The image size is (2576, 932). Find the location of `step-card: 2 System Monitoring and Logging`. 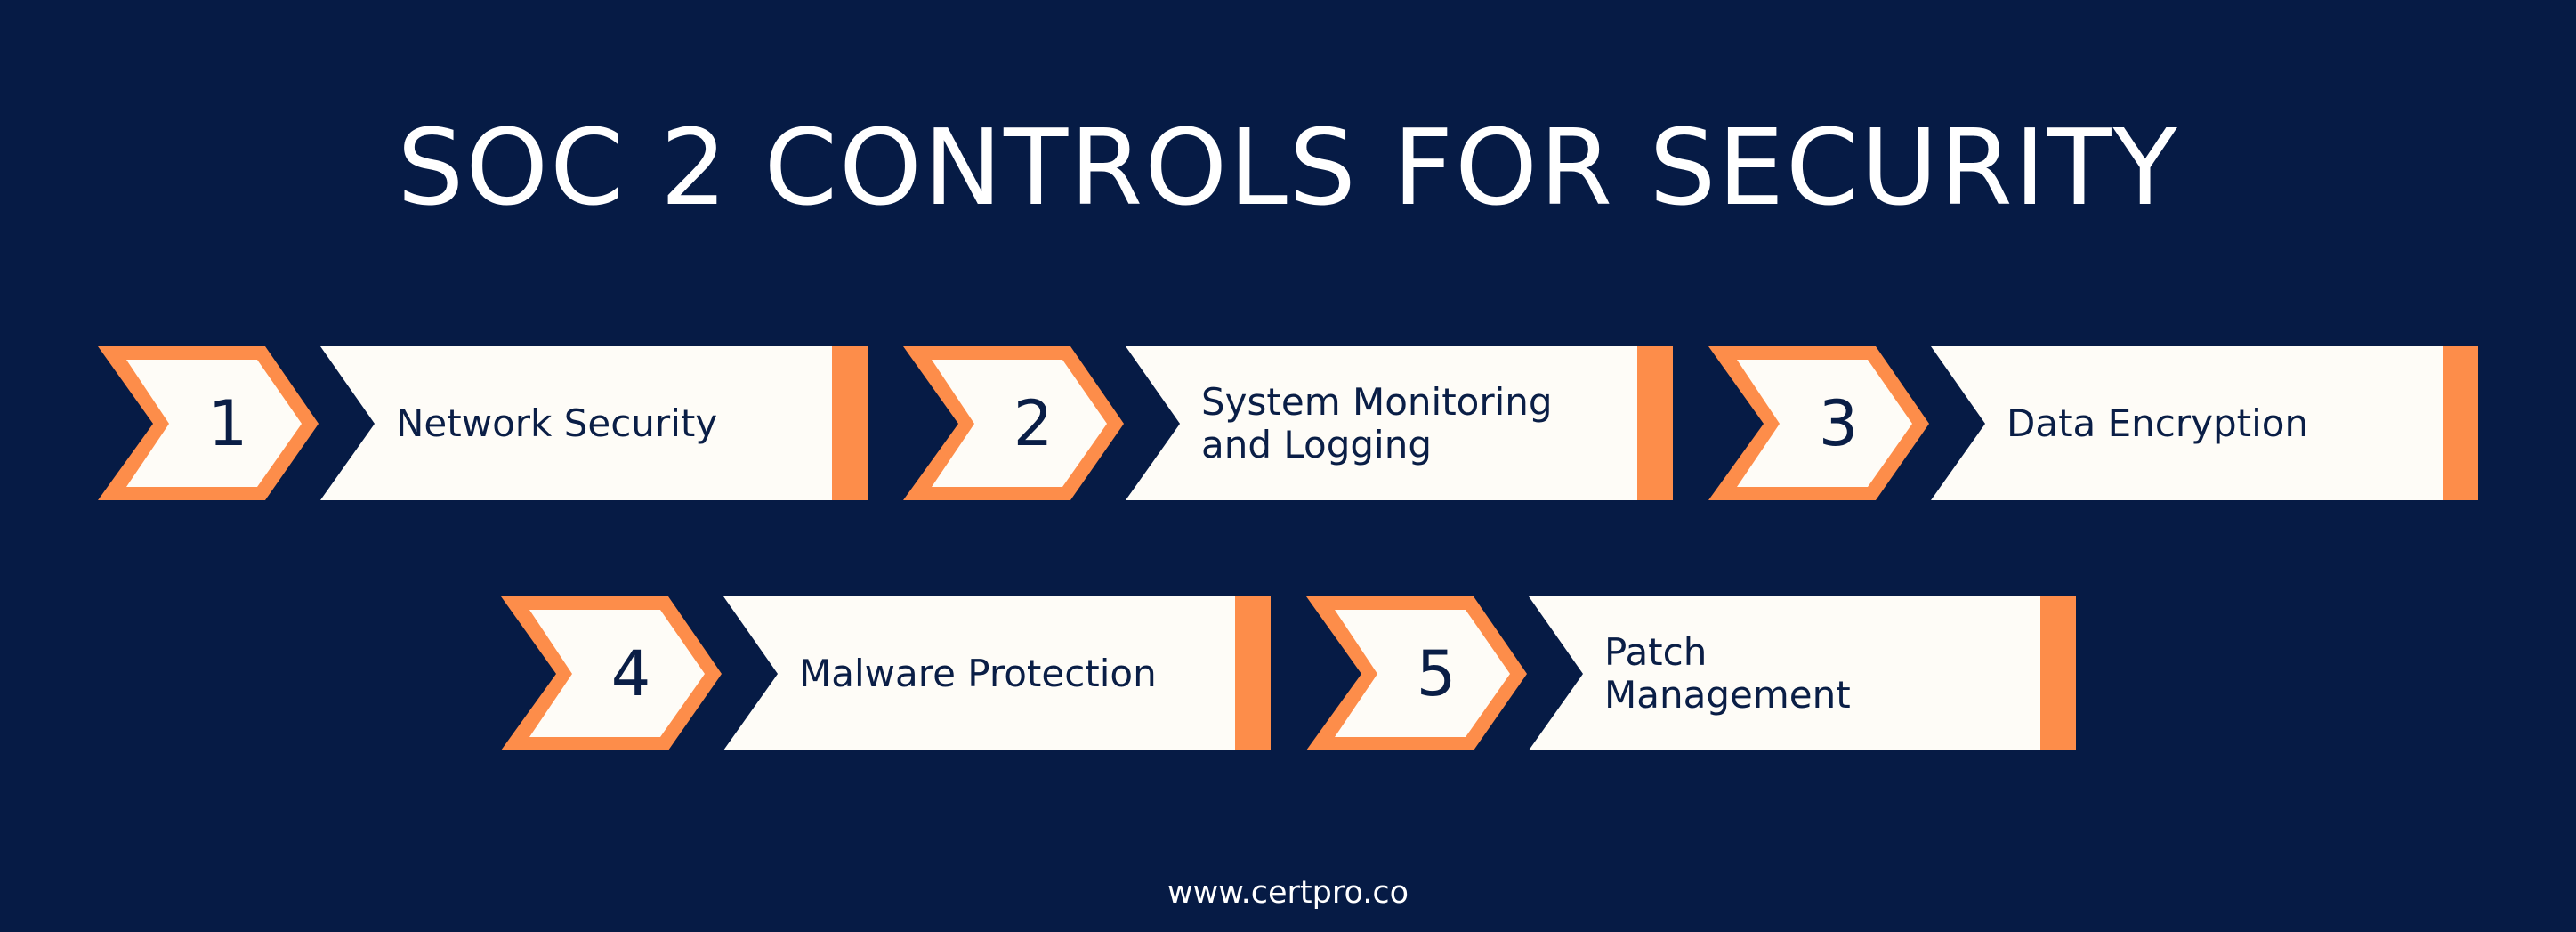

step-card: 2 System Monitoring and Logging is located at coordinates (1288, 423).